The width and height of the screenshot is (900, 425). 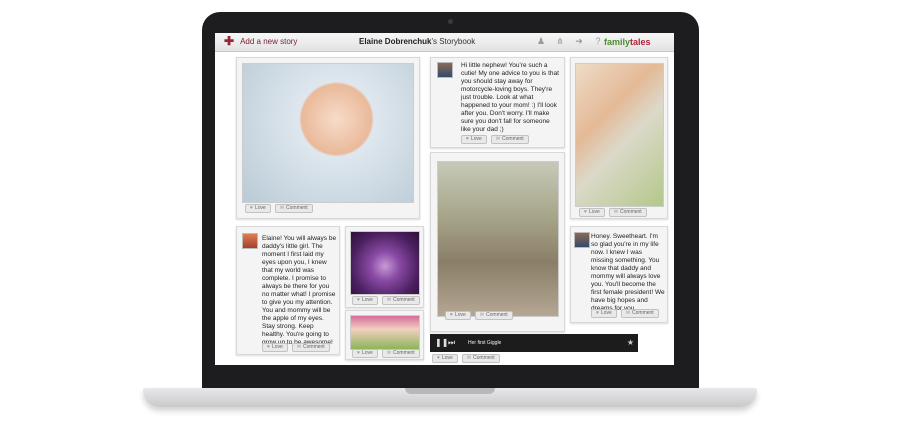 I want to click on title-suffix: 's Storybook, so click(x=453, y=41).